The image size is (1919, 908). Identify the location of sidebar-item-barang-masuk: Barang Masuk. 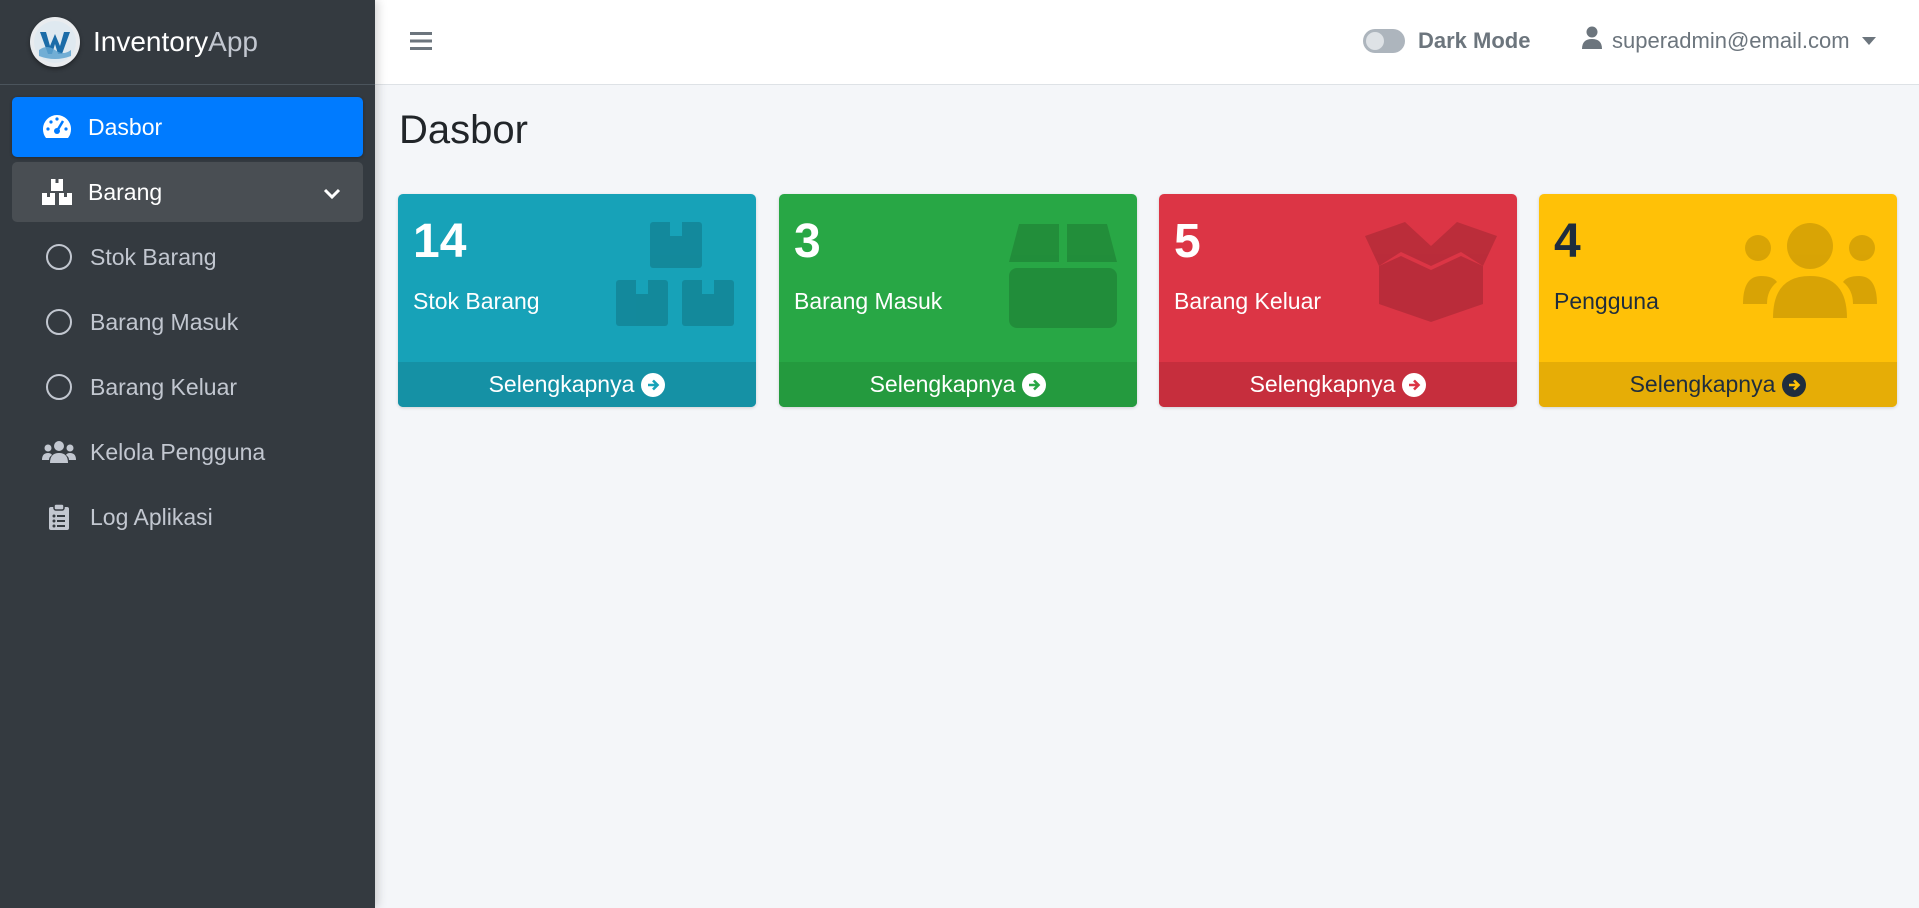
(187, 322).